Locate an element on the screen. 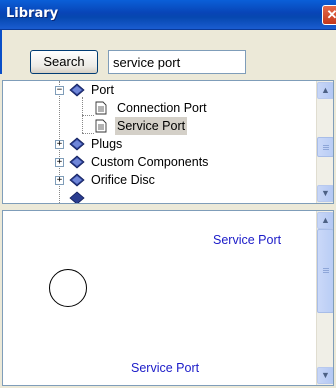 This screenshot has height=388, width=336. tree-scrollbar: ▲ ▼ is located at coordinates (324, 142).